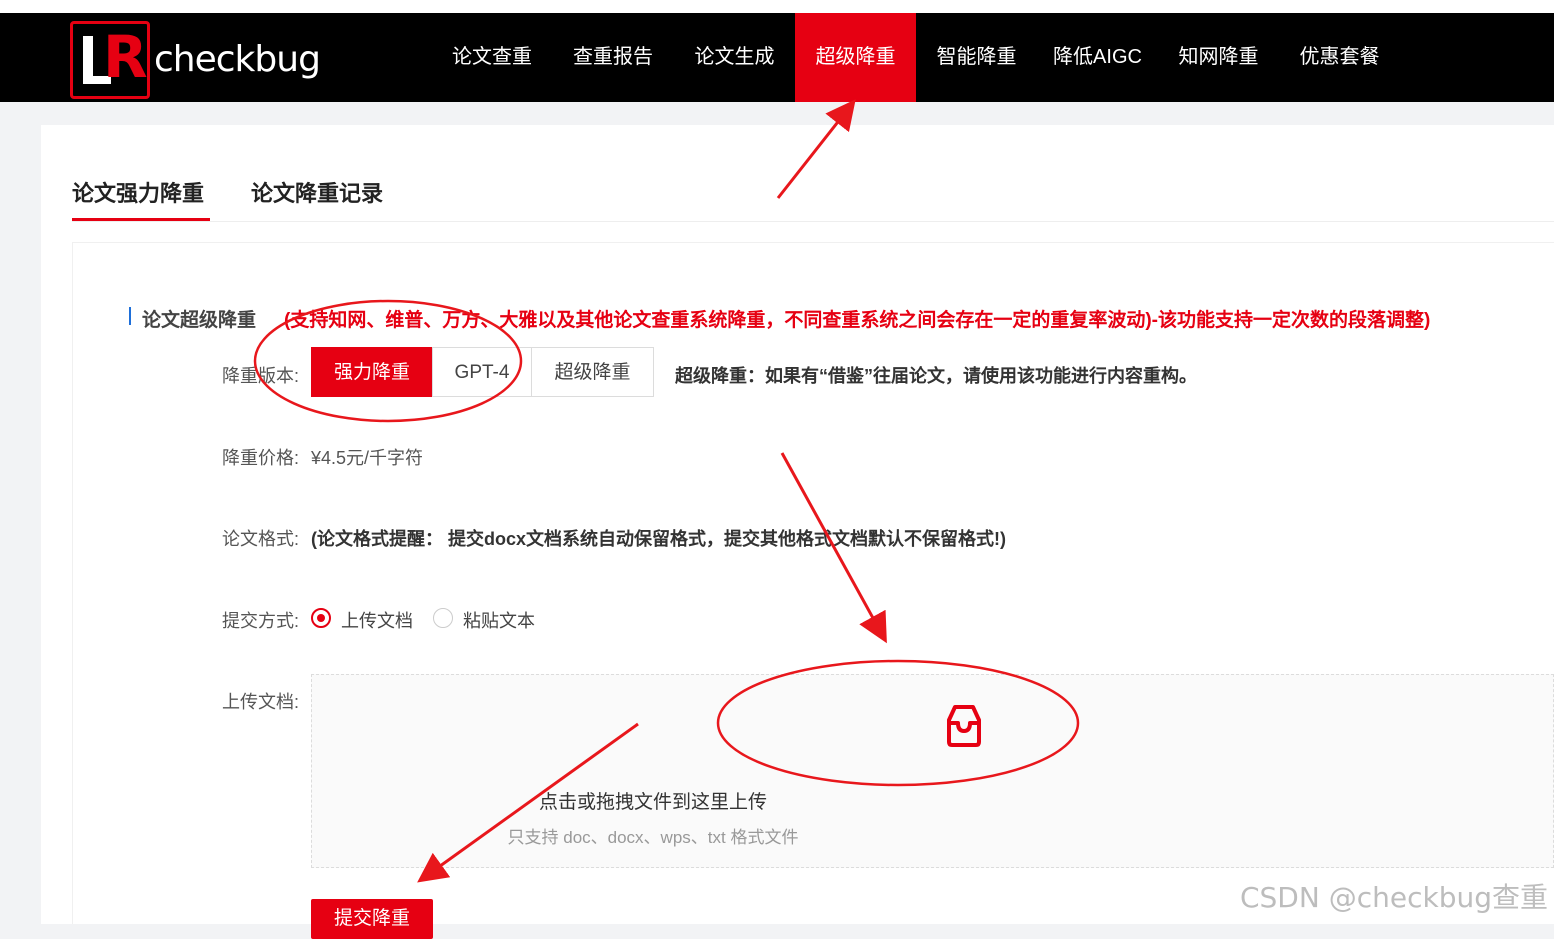 The height and width of the screenshot is (939, 1554). What do you see at coordinates (317, 192) in the screenshot?
I see `tab-jiangchong-jilu: 论文降重记录` at bounding box center [317, 192].